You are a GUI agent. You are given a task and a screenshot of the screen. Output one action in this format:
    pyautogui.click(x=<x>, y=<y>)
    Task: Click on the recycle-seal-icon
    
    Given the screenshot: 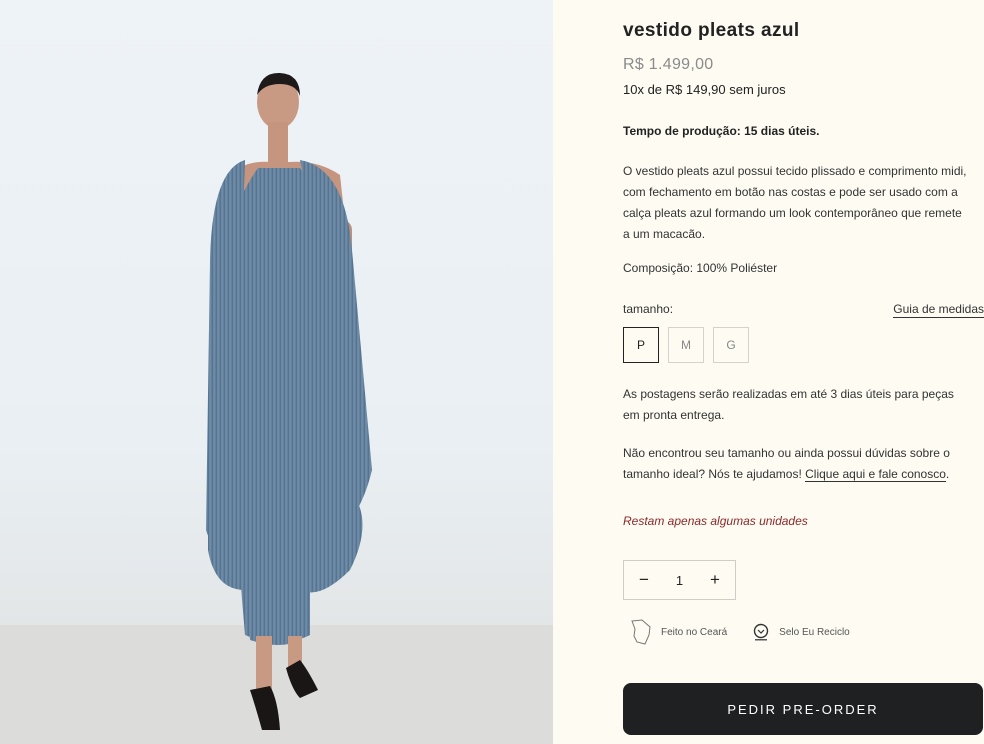 What is the action you would take?
    pyautogui.click(x=761, y=632)
    